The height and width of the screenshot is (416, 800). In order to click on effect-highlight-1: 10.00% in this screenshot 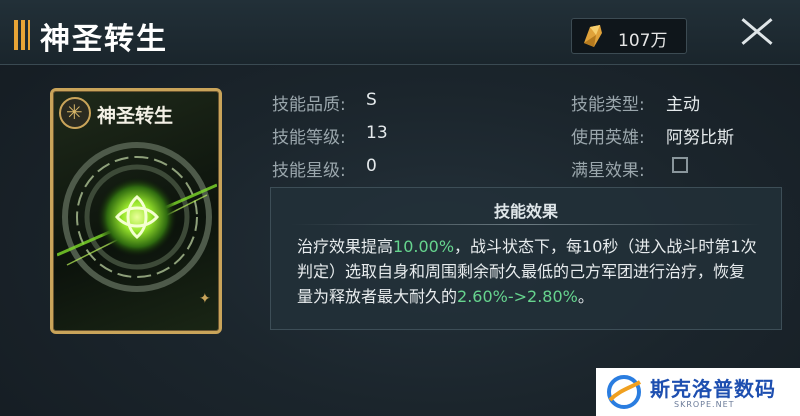, I will do `click(424, 246)`.